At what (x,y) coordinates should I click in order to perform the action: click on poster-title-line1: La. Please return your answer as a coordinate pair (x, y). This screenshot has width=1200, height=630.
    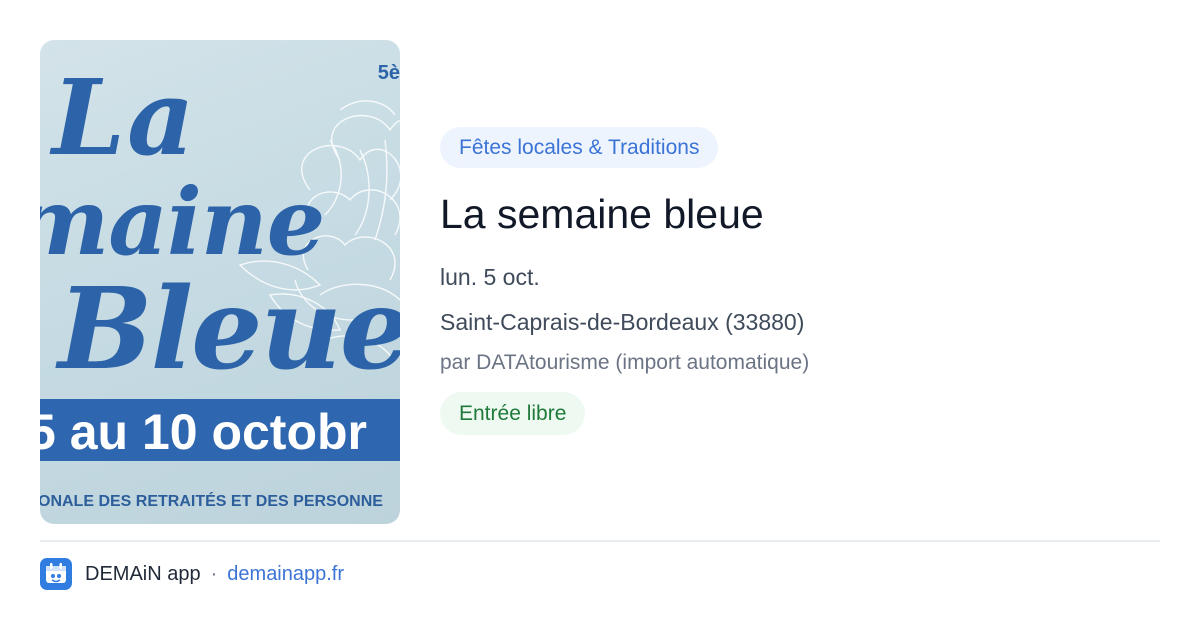
    Looking at the image, I should click on (124, 117).